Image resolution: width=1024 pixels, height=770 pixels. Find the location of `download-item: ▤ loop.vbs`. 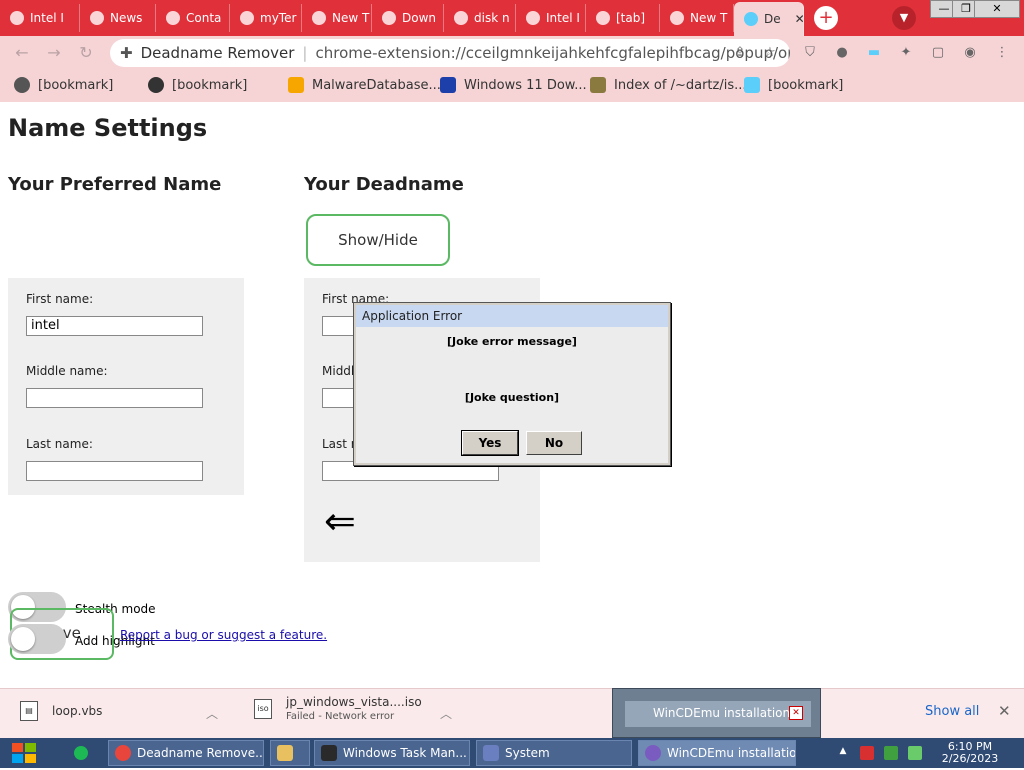

download-item: ▤ loop.vbs is located at coordinates (61, 711).